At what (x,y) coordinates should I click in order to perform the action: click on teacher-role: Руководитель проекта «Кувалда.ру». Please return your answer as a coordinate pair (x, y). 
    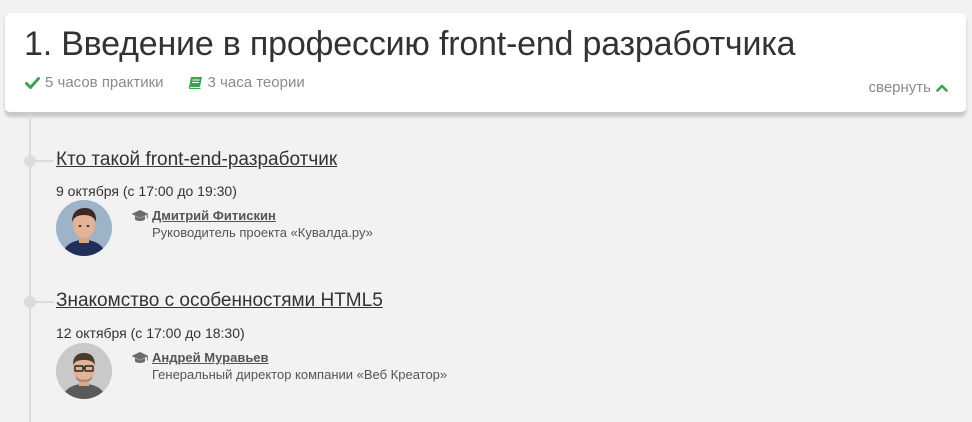
    Looking at the image, I should click on (262, 232).